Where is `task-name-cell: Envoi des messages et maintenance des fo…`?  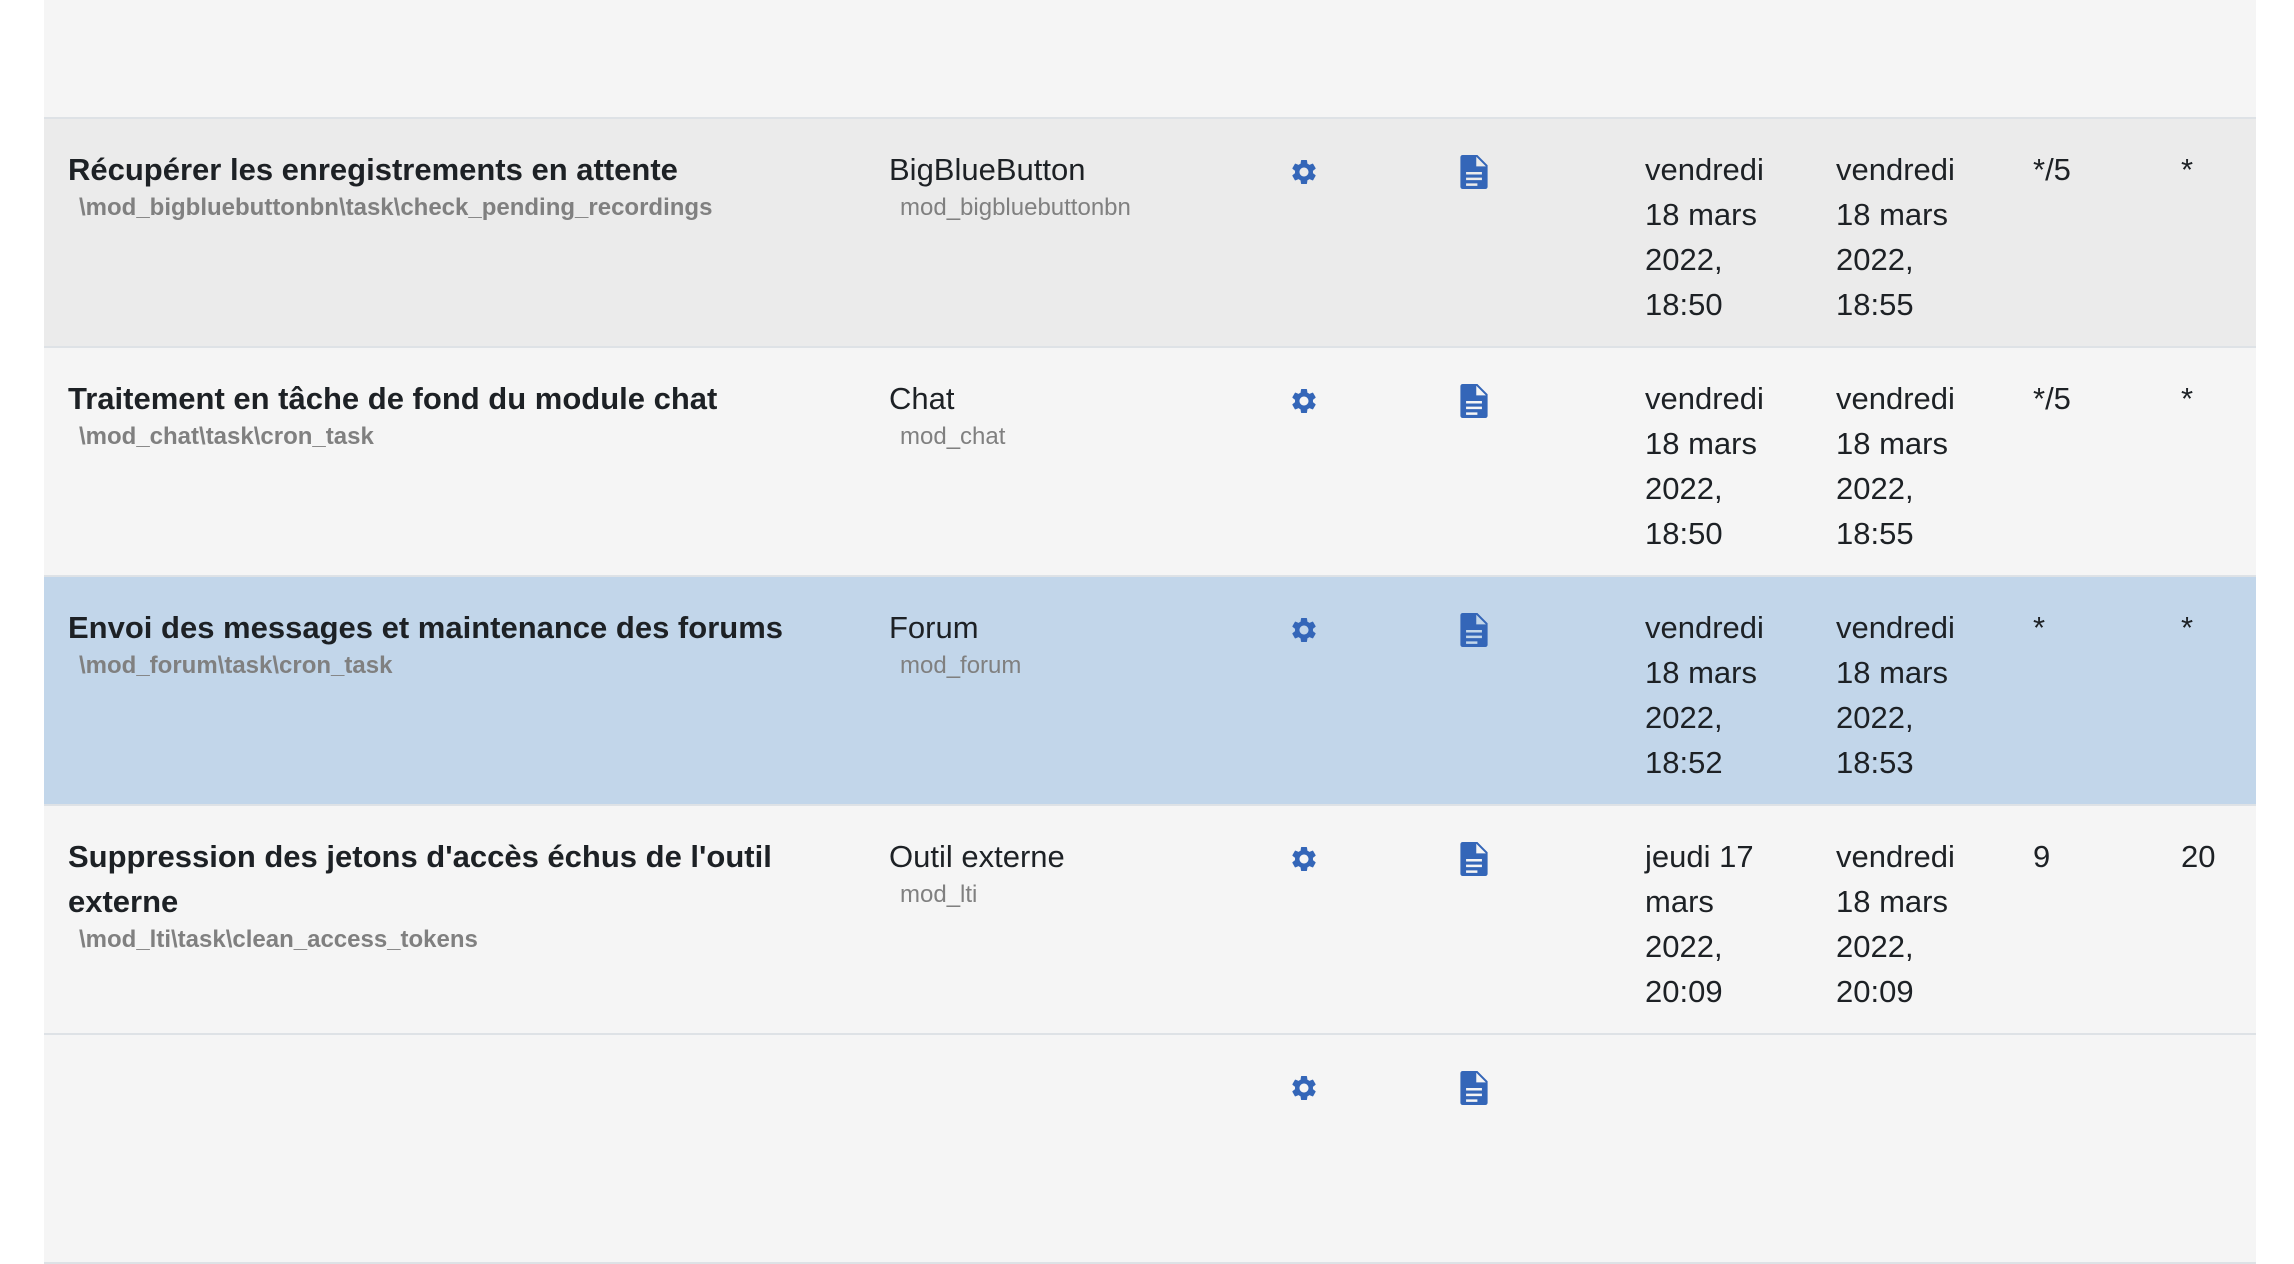 task-name-cell: Envoi des messages et maintenance des fo… is located at coordinates (448, 643).